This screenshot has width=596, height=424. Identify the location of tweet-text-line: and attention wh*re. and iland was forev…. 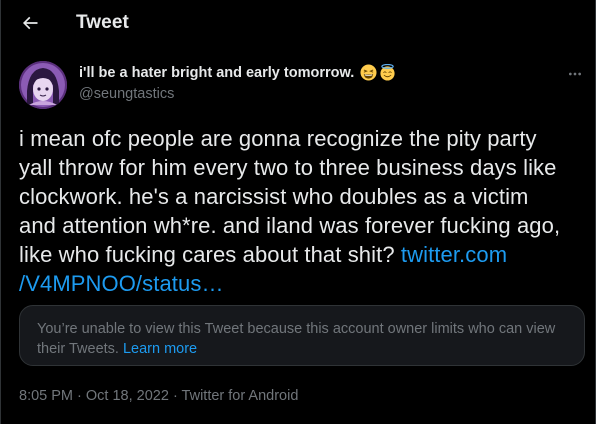
(290, 225).